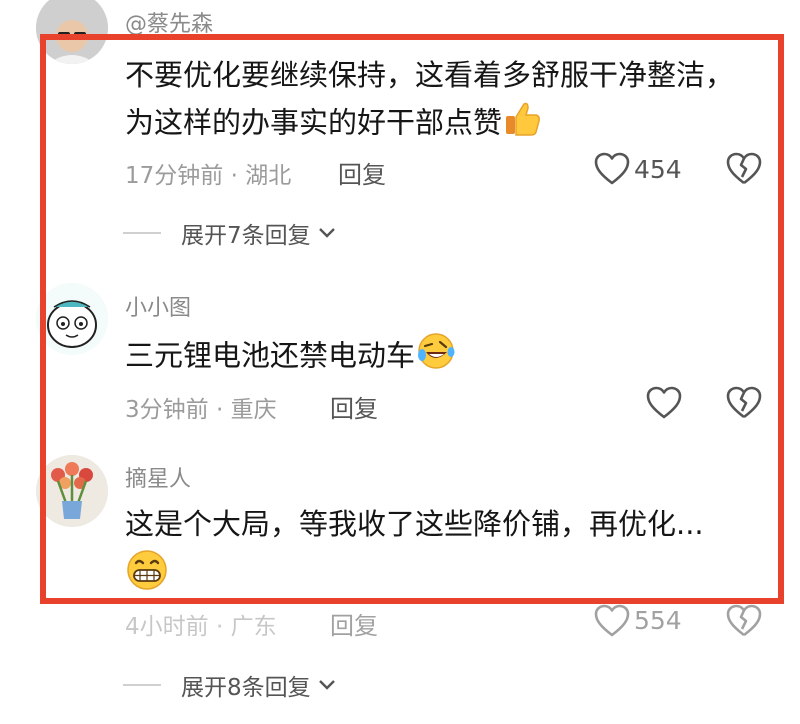 The height and width of the screenshot is (724, 800). Describe the element at coordinates (158, 477) in the screenshot. I see `comment-username: 摘星人` at that location.